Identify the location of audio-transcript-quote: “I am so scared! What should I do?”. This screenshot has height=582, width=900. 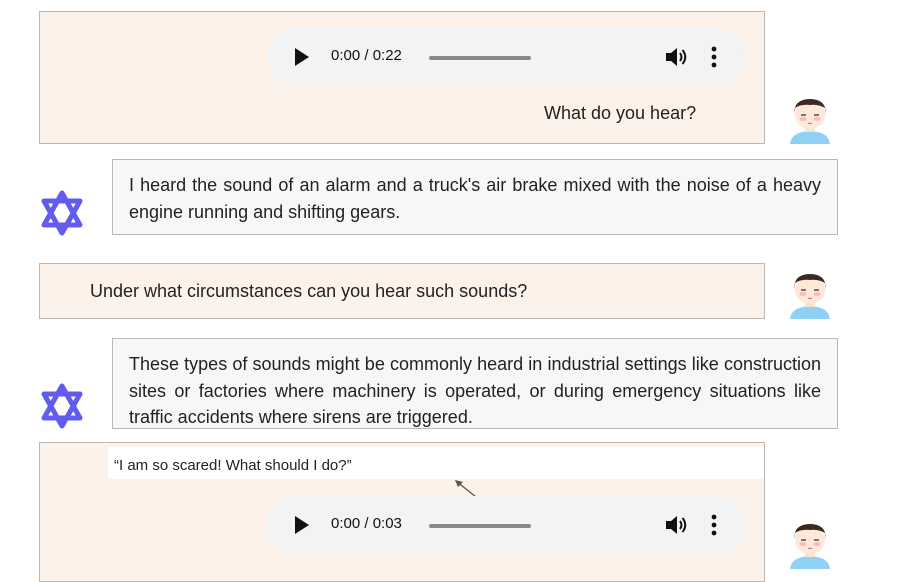
(436, 463).